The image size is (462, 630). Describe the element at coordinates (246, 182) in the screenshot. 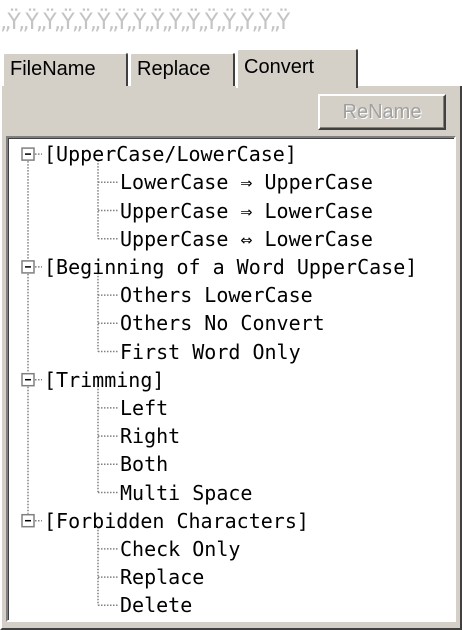

I see `tree-item: LowerCase ⇒ UpperCase` at that location.